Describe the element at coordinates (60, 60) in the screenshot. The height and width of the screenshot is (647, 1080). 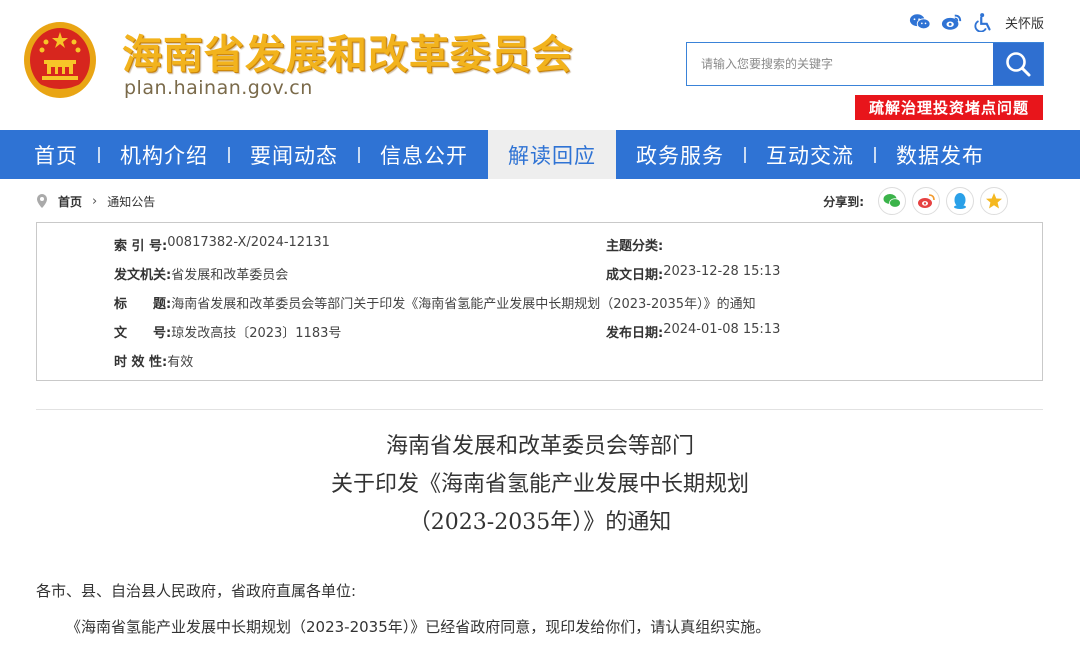
I see `national-emblem-icon` at that location.